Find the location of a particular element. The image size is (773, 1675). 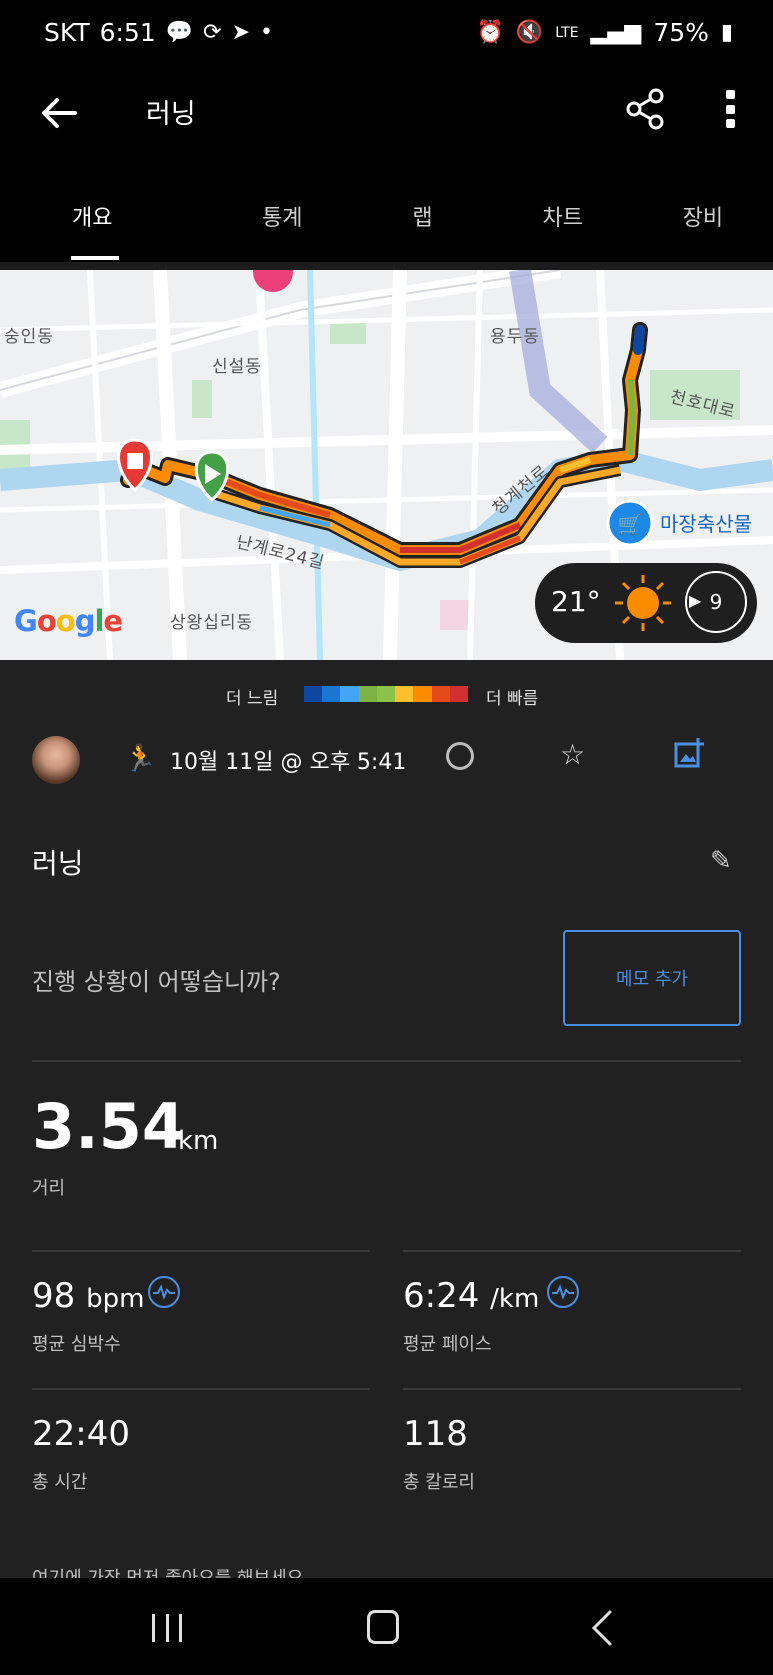

arrow-back-icon is located at coordinates (59, 113).